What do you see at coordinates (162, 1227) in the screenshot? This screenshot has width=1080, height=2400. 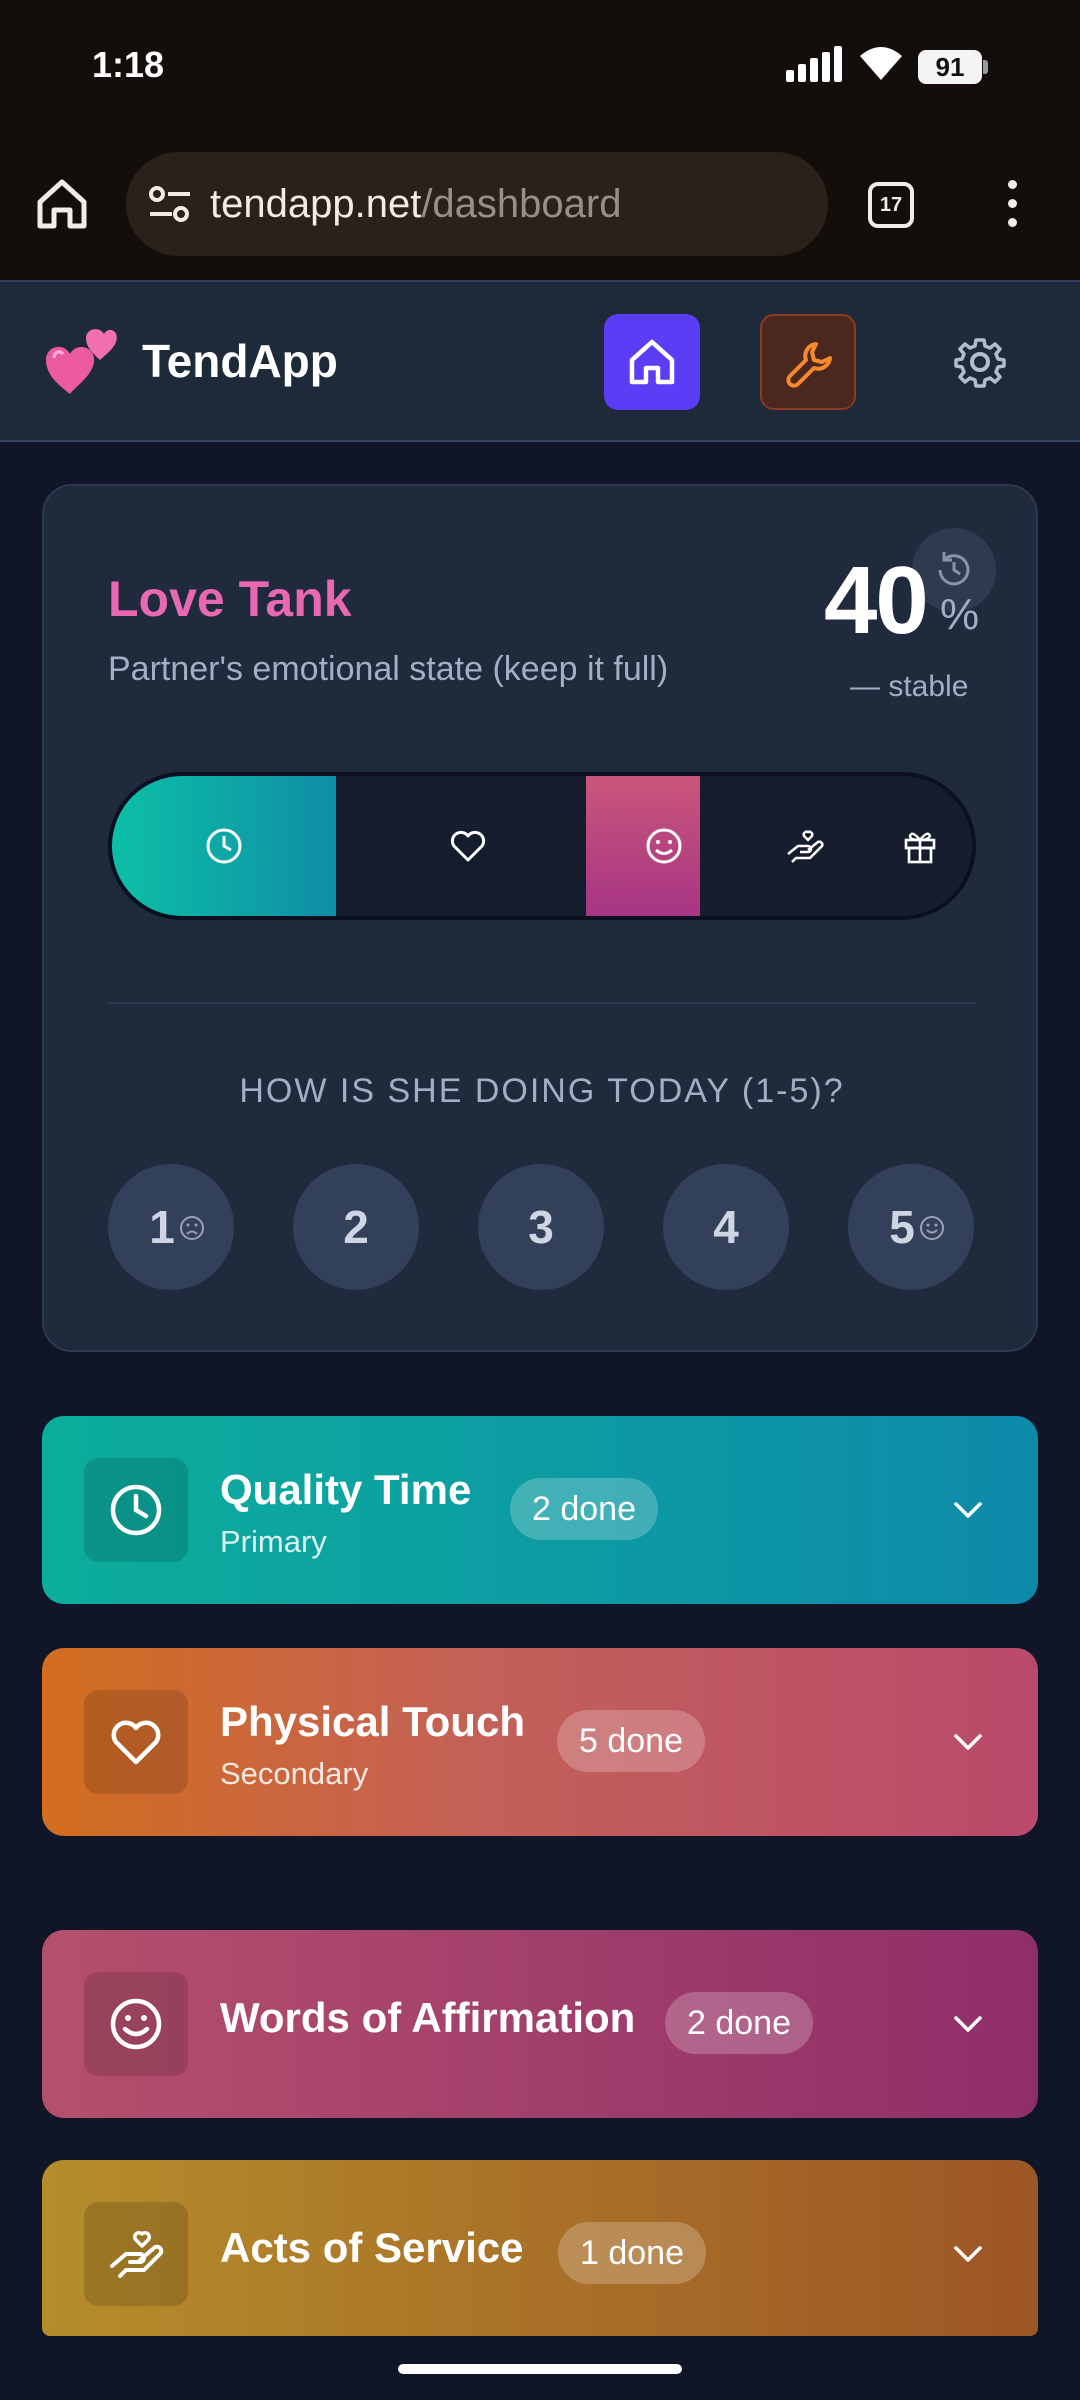 I see `rating-1-label: 1` at bounding box center [162, 1227].